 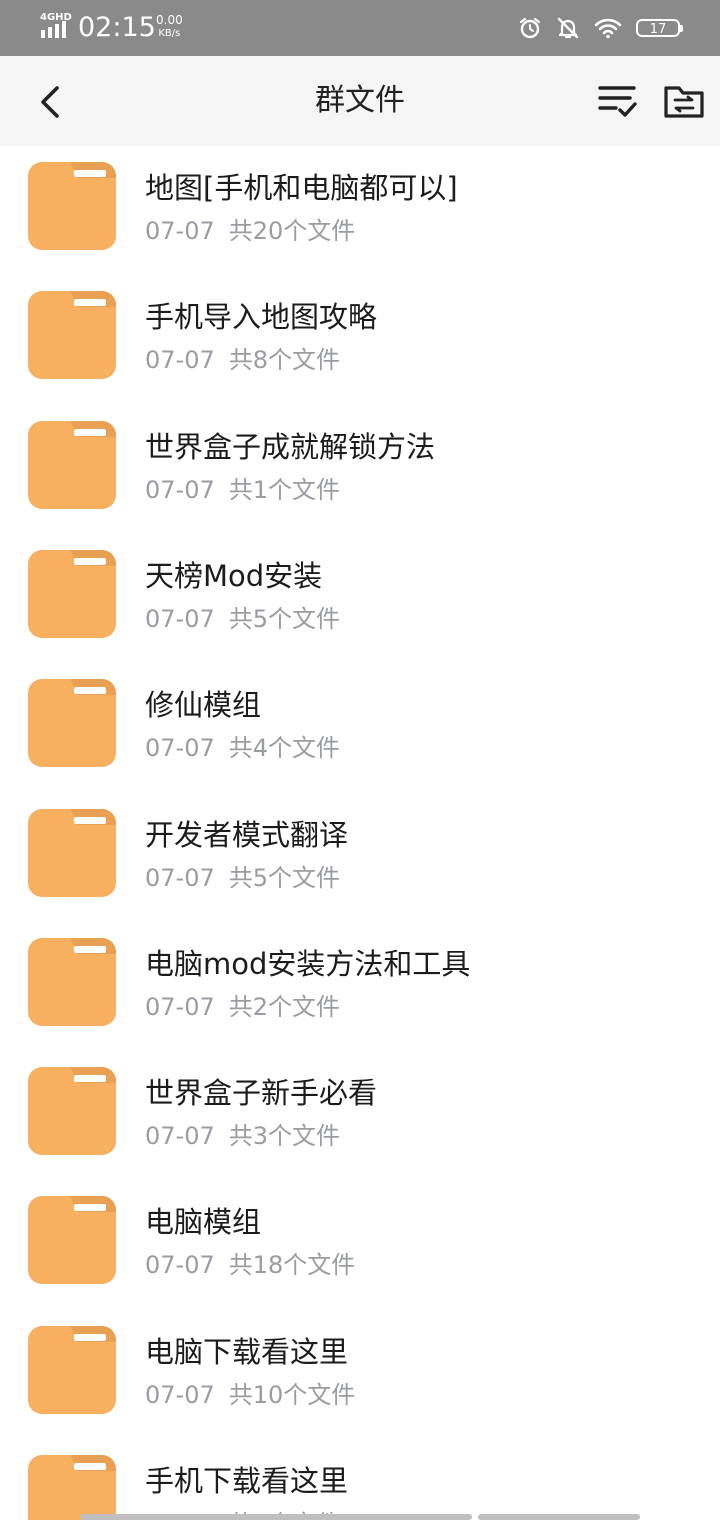 I want to click on multi-select-icon, so click(x=618, y=102).